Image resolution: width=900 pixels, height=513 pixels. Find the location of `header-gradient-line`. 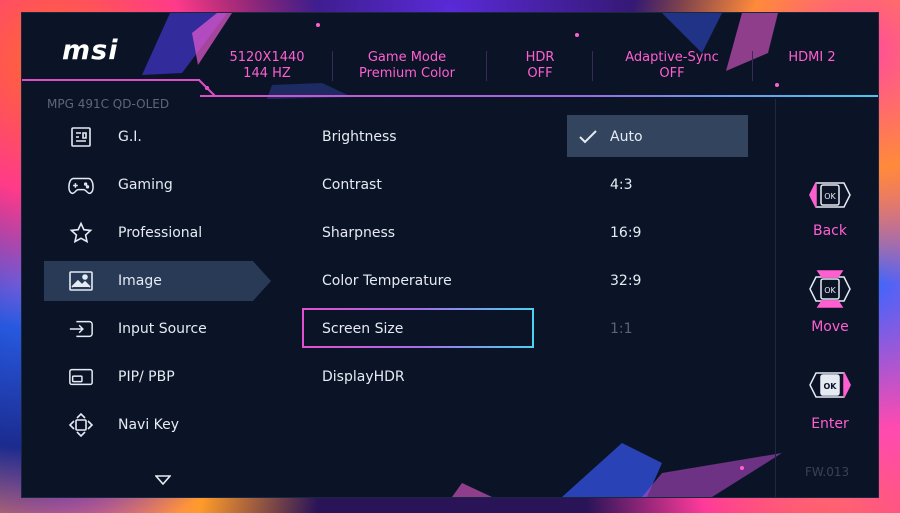

header-gradient-line is located at coordinates (539, 96).